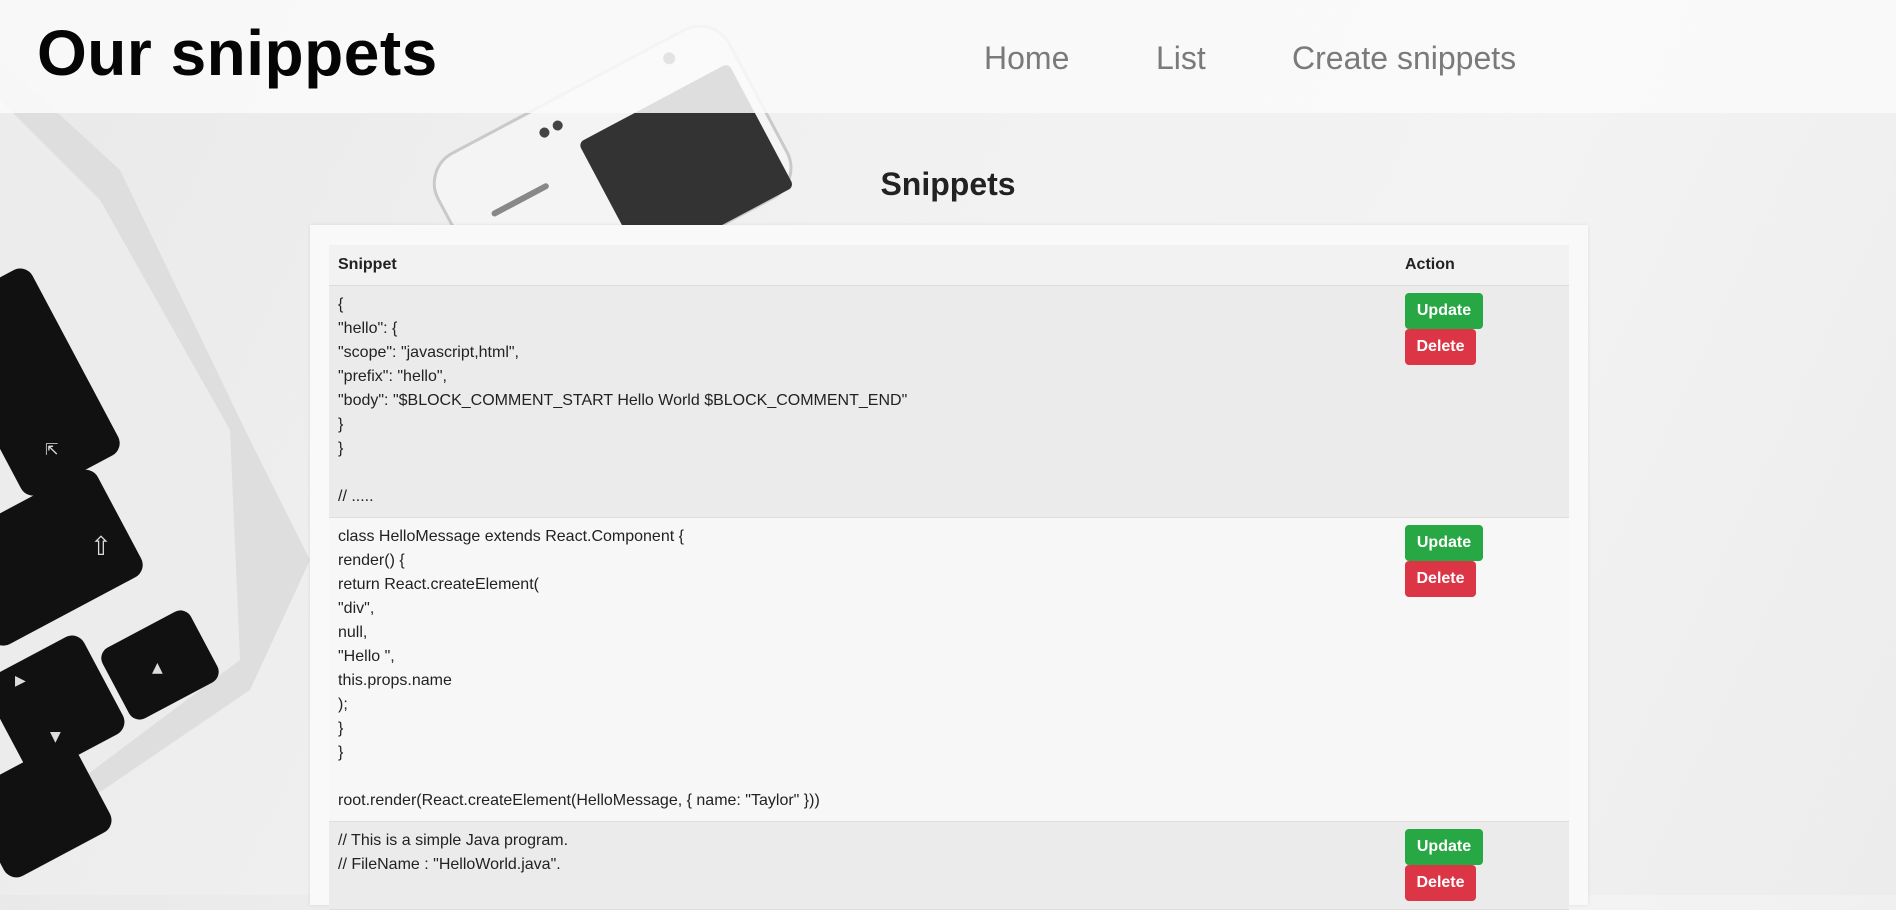 The height and width of the screenshot is (910, 1896). I want to click on table-header-row: Snippet Action, so click(949, 265).